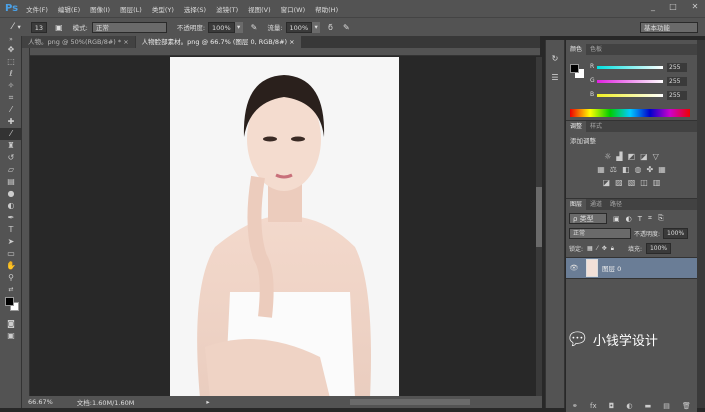 This screenshot has width=705, height=412. What do you see at coordinates (316, 27) in the screenshot?
I see `flow-dropdown: ▾` at bounding box center [316, 27].